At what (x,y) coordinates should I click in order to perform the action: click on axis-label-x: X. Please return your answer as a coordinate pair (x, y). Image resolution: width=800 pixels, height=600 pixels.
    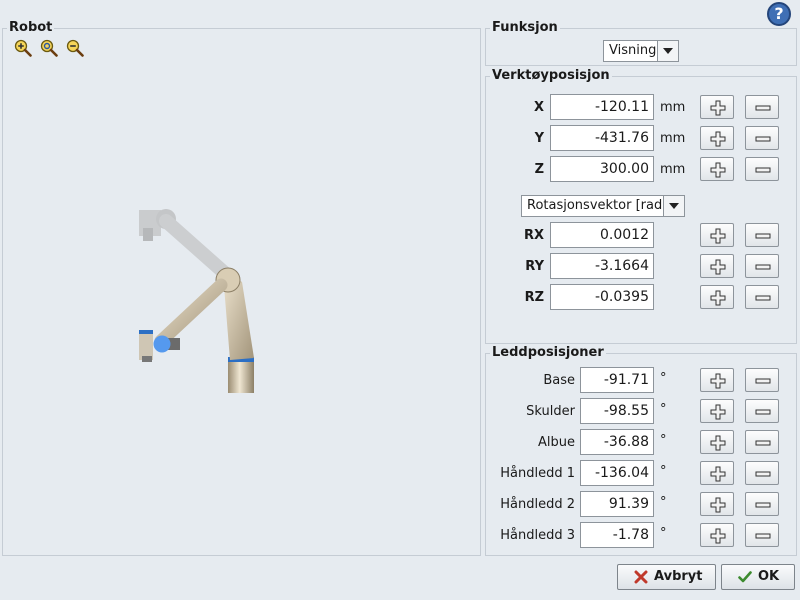
    Looking at the image, I should click on (538, 107).